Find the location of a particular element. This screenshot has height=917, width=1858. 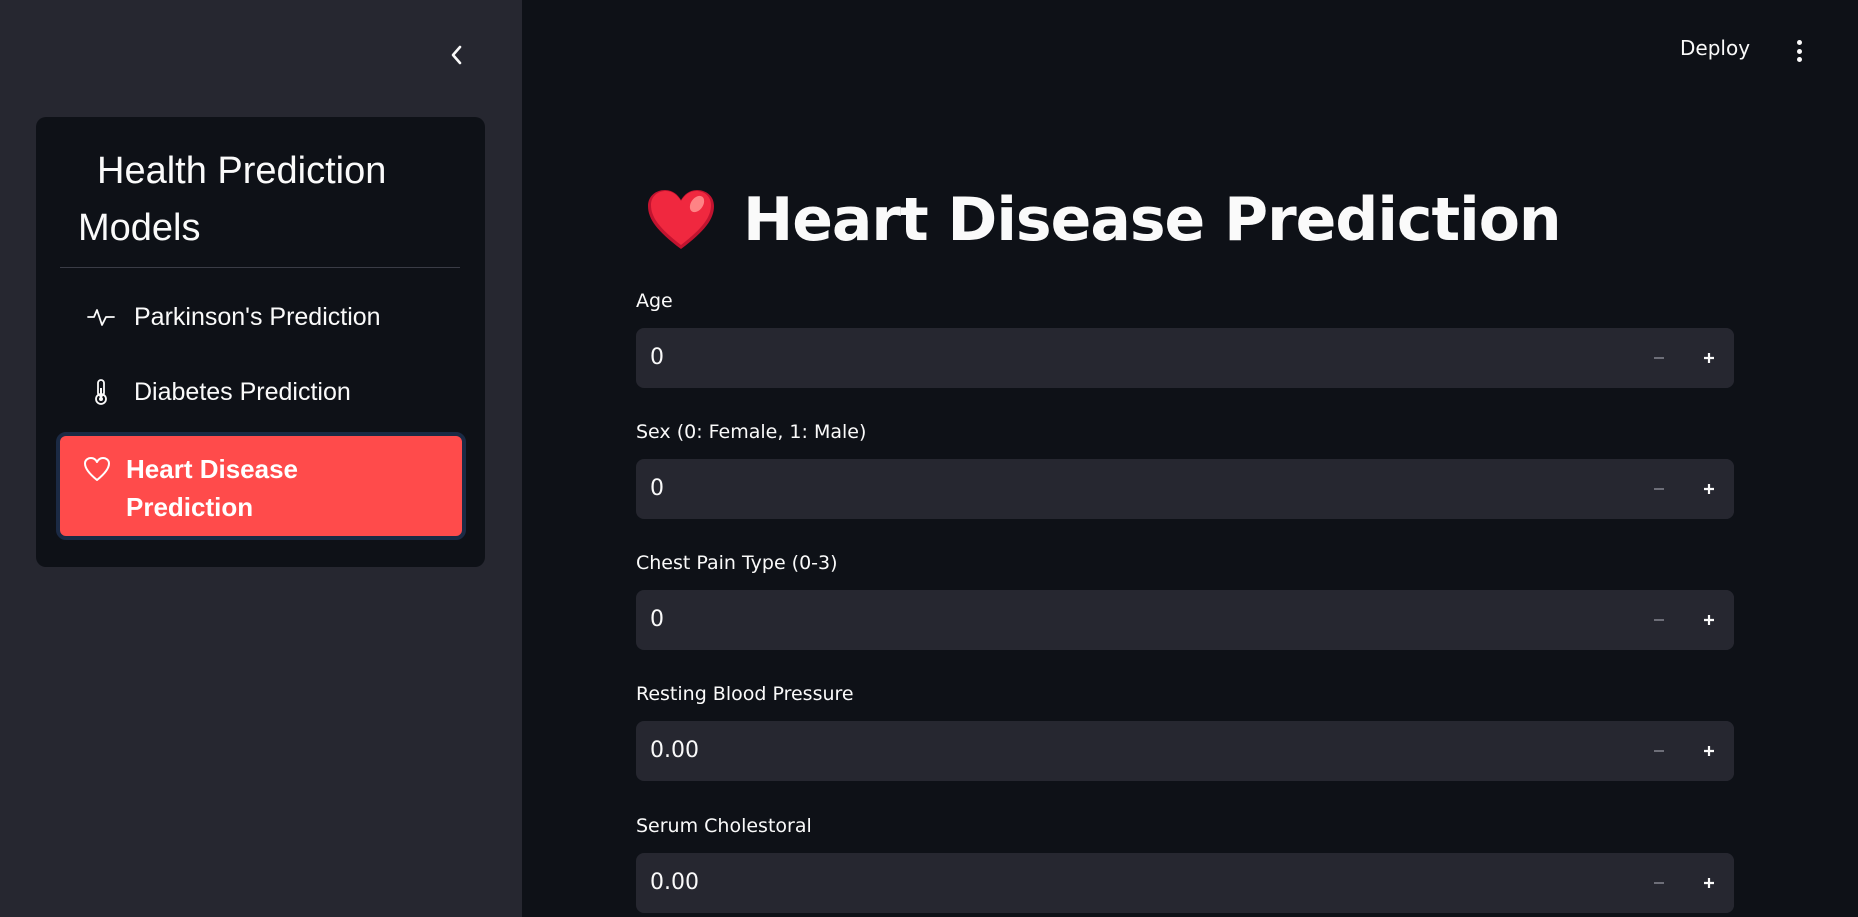

sidebar-item-label: Heart Disease Prediction is located at coordinates (212, 488).